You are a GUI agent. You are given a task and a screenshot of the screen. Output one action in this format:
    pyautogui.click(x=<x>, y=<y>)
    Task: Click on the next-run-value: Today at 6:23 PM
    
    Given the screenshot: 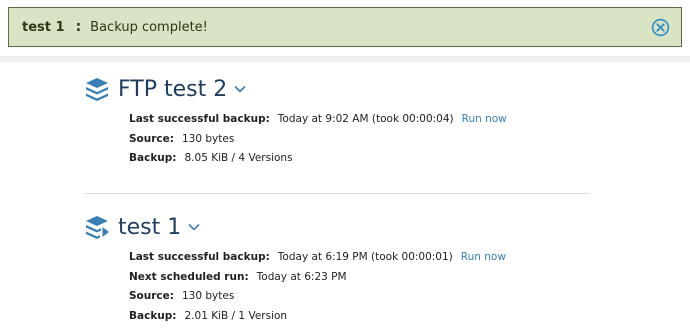 What is the action you would take?
    pyautogui.click(x=301, y=276)
    